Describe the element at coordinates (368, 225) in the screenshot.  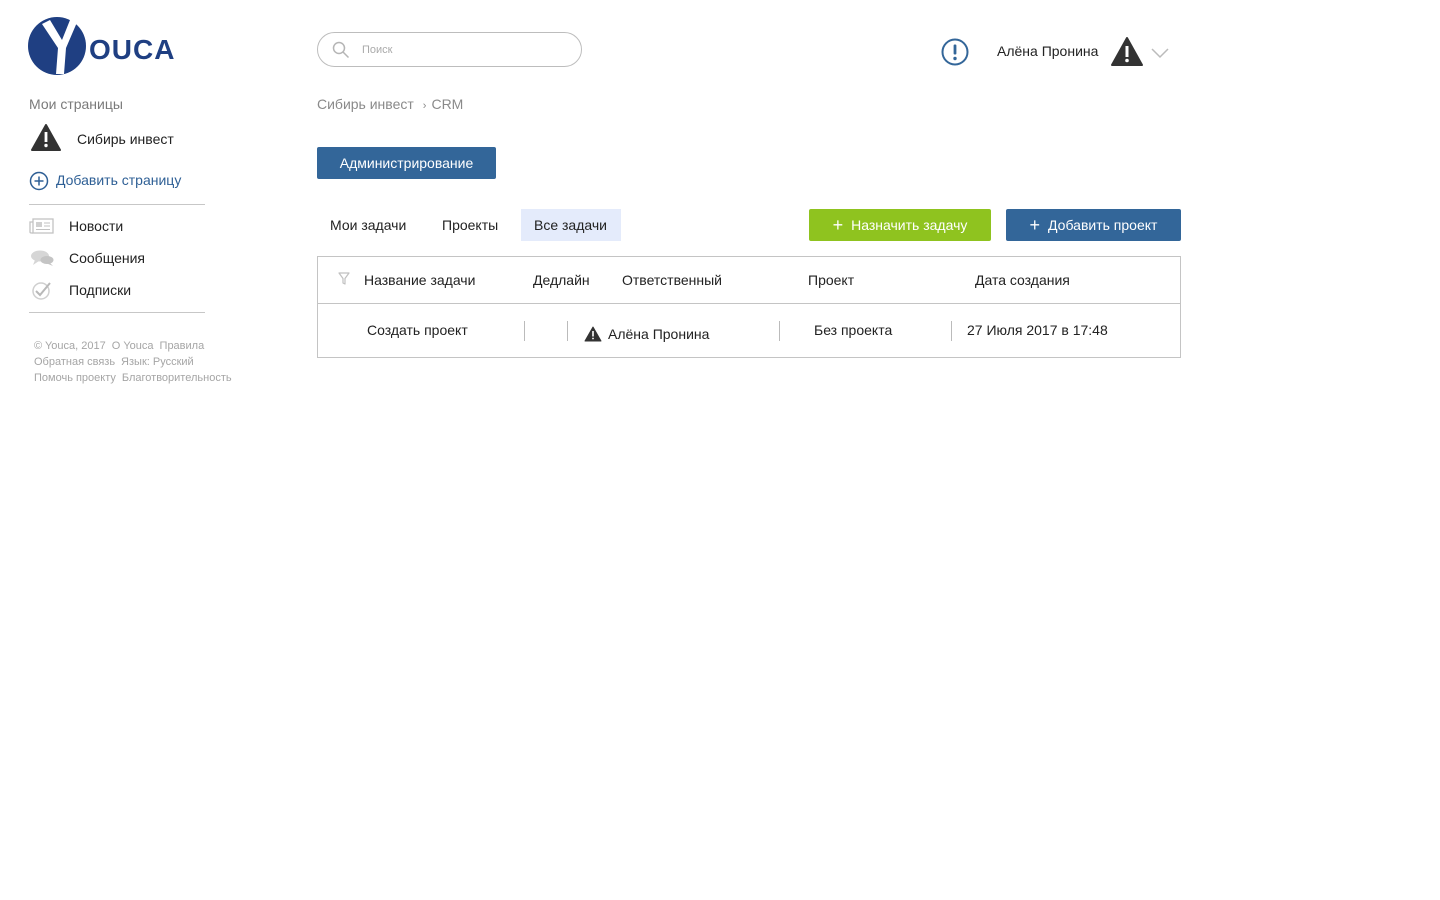
I see `tab-my-tasks: Мои задачи` at that location.